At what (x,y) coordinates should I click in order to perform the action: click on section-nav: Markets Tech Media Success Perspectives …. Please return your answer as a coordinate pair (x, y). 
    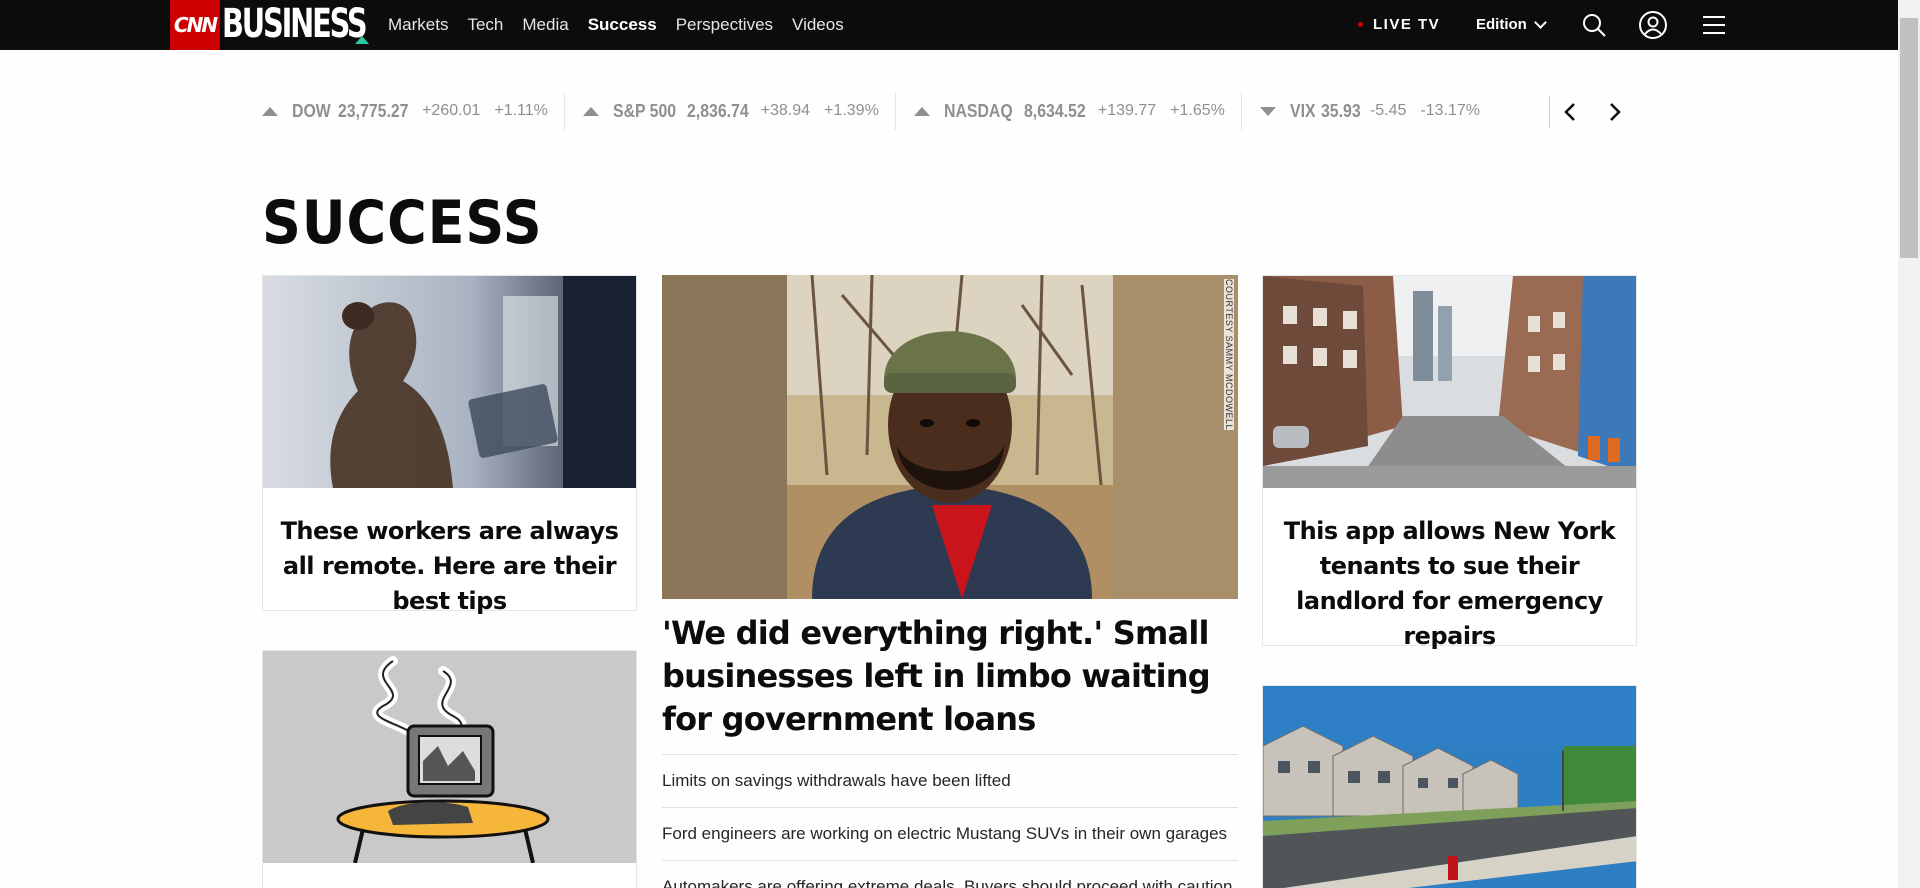
    Looking at the image, I should click on (625, 25).